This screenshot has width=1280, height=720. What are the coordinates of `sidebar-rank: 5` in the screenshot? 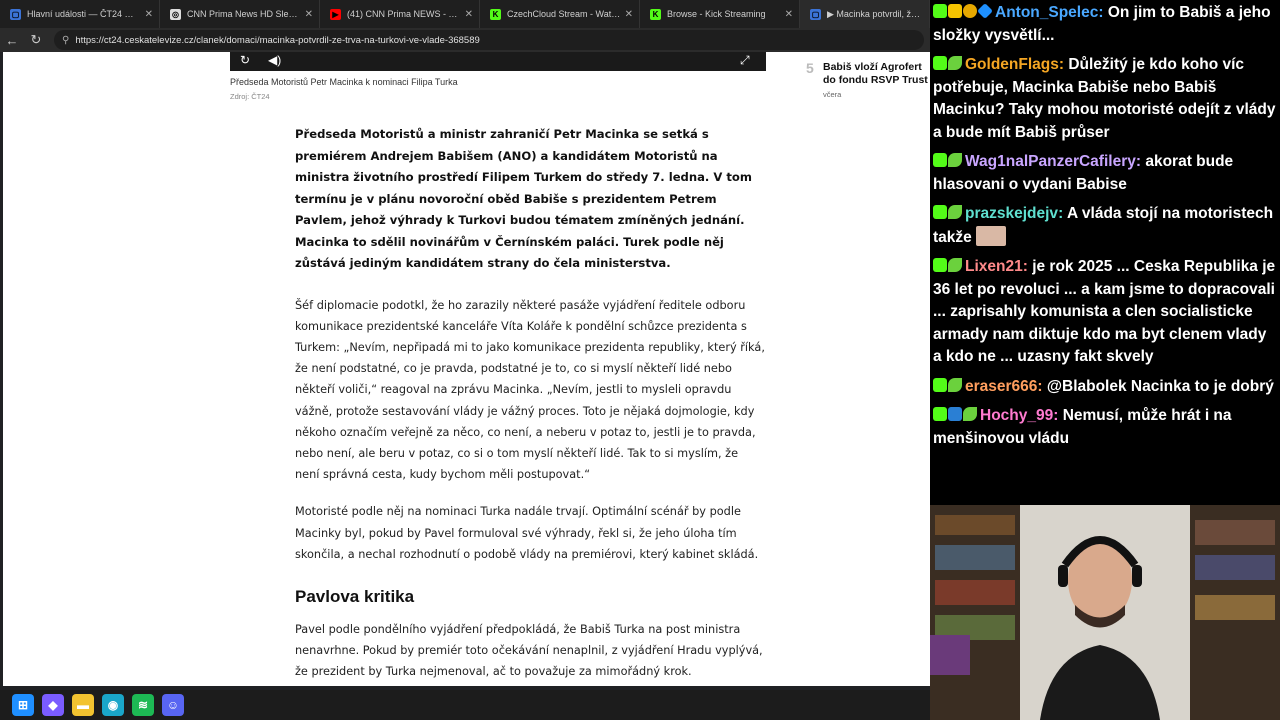 It's located at (810, 68).